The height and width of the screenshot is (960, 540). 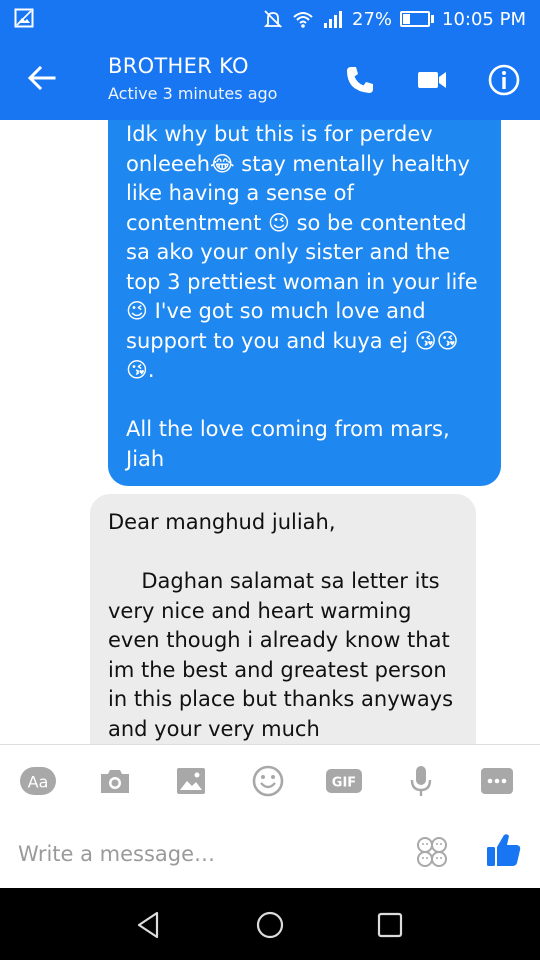 I want to click on contact-info: BROTHER KO Active 3 minutes ago, so click(x=192, y=78).